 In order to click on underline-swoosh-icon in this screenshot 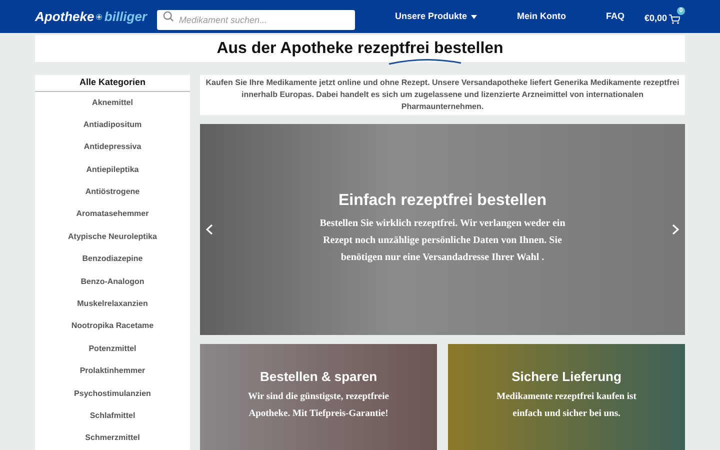, I will do `click(425, 62)`.